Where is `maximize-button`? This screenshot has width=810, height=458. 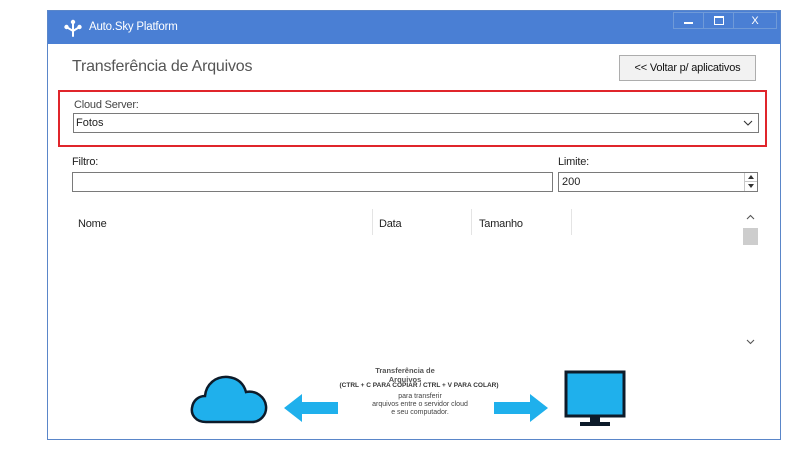
maximize-button is located at coordinates (718, 20).